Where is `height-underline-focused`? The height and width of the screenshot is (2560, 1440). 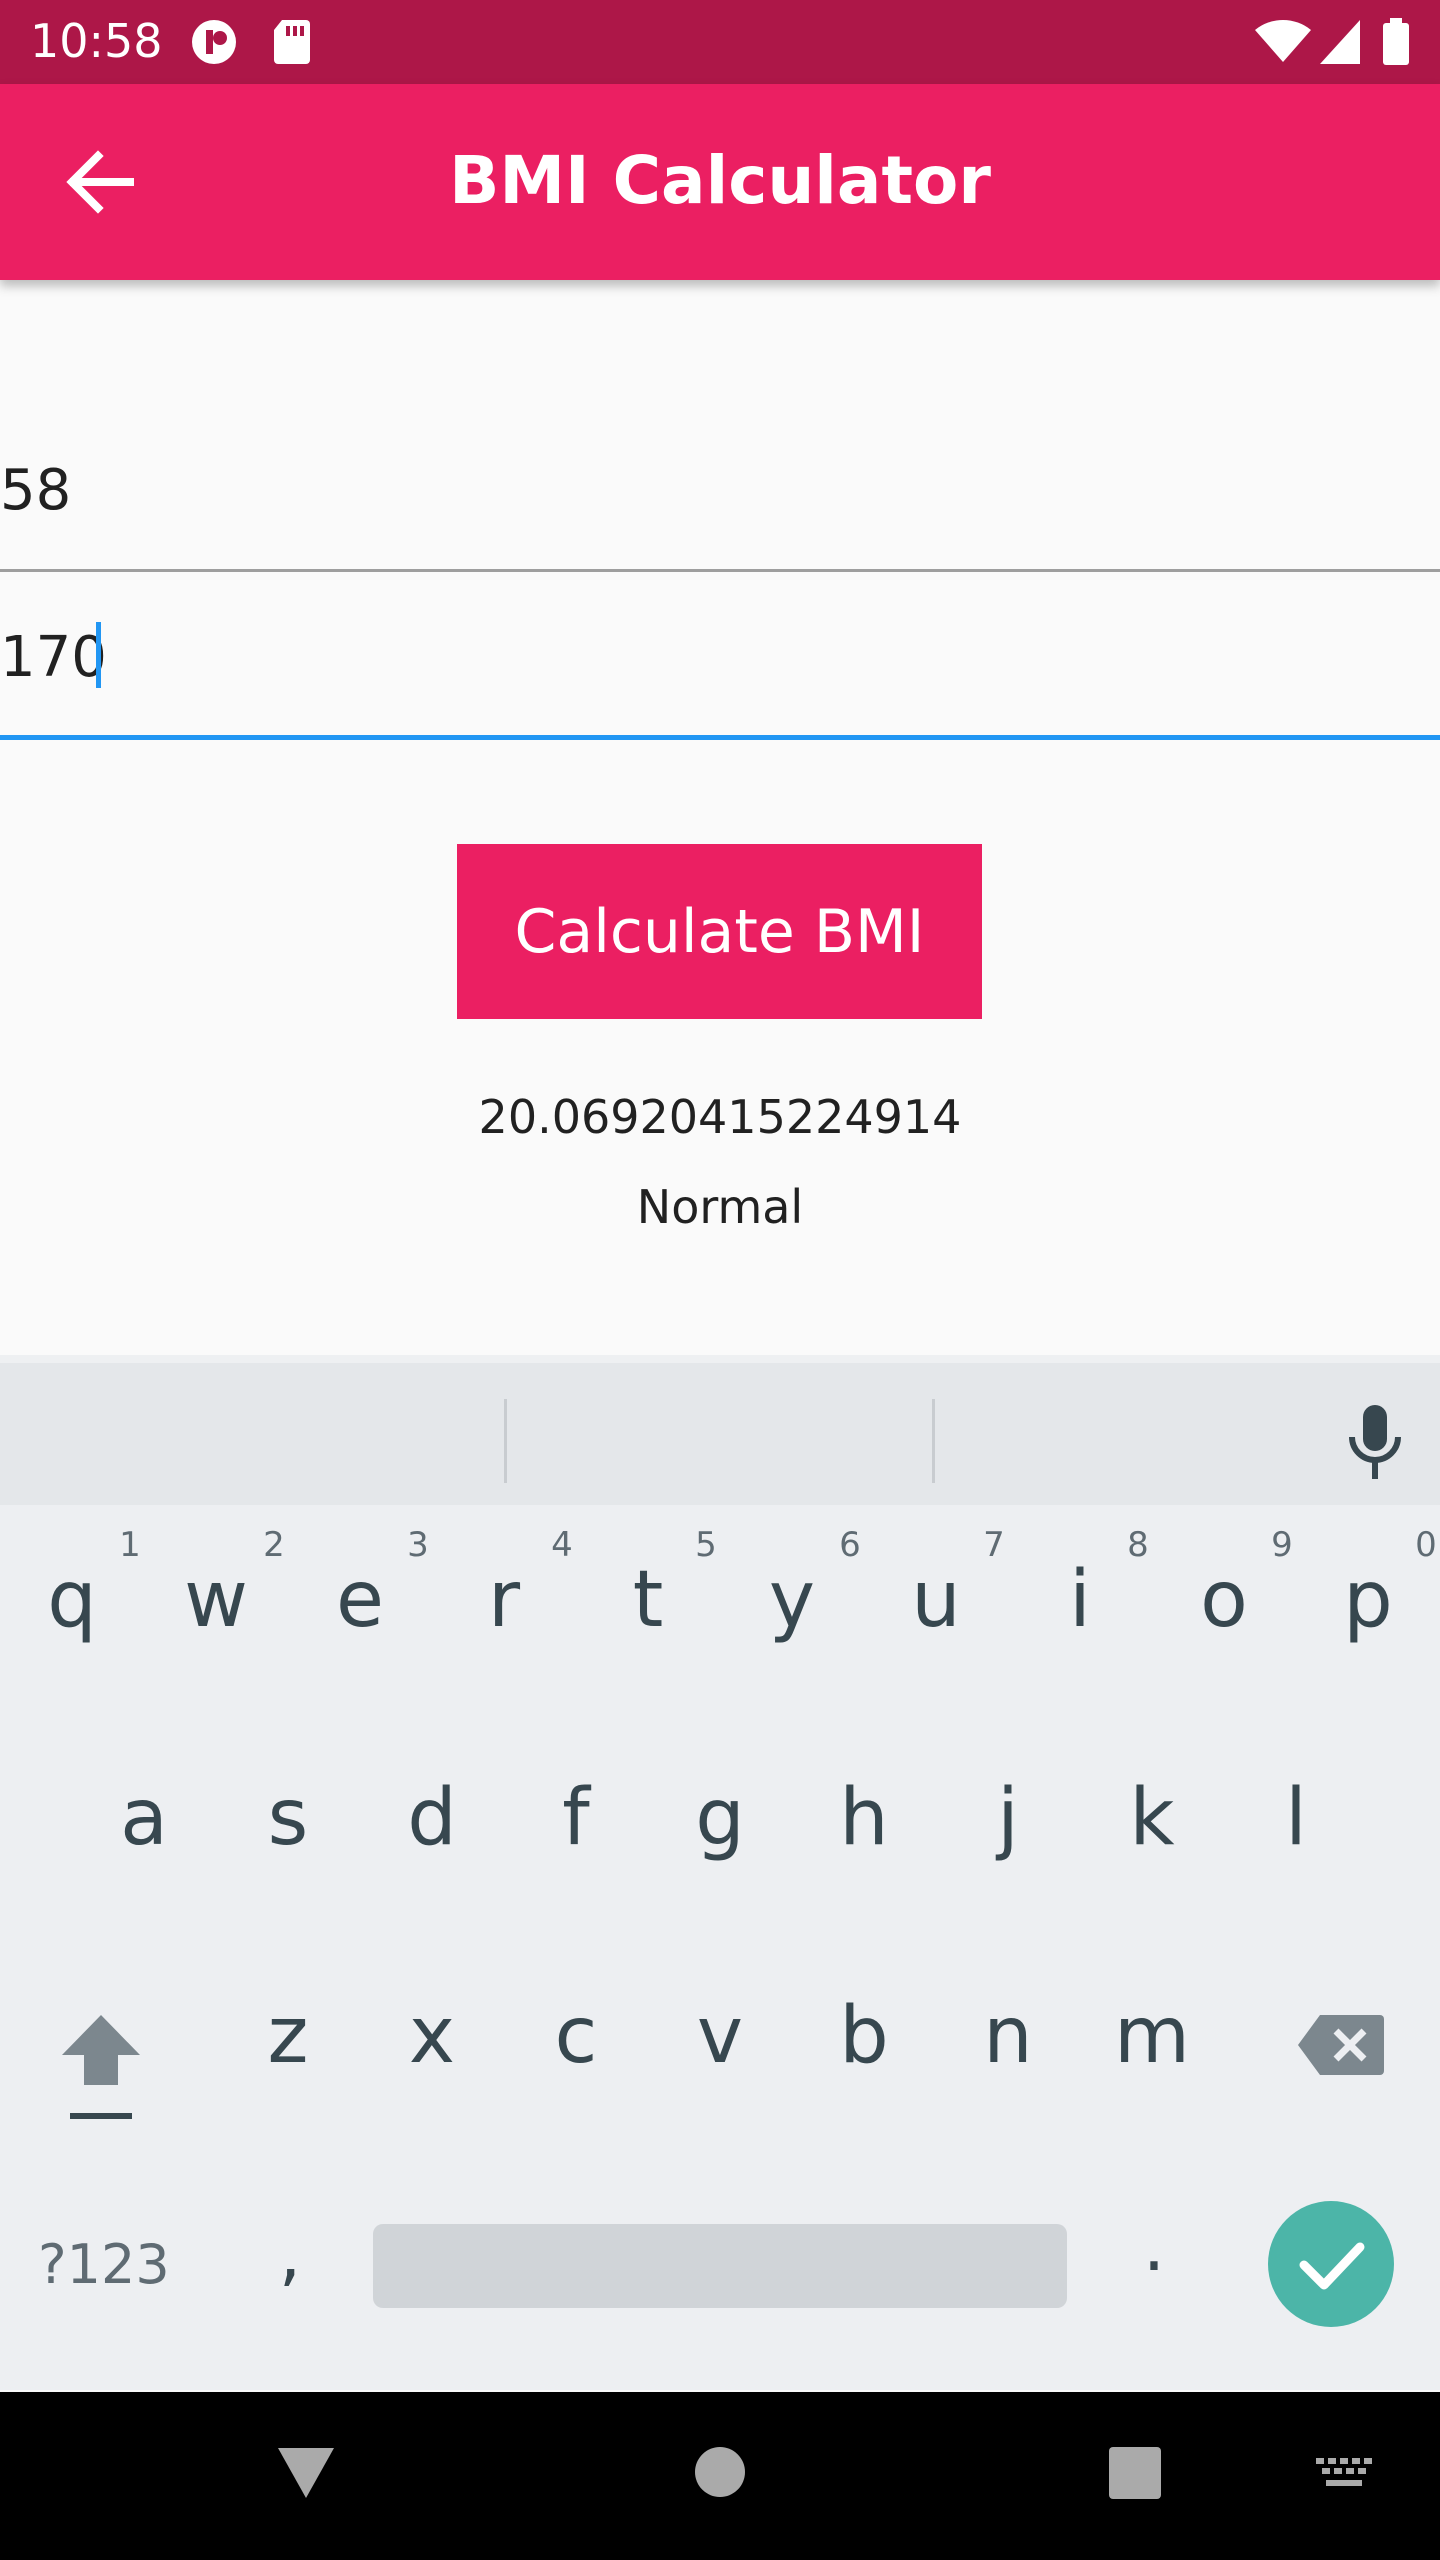 height-underline-focused is located at coordinates (720, 737).